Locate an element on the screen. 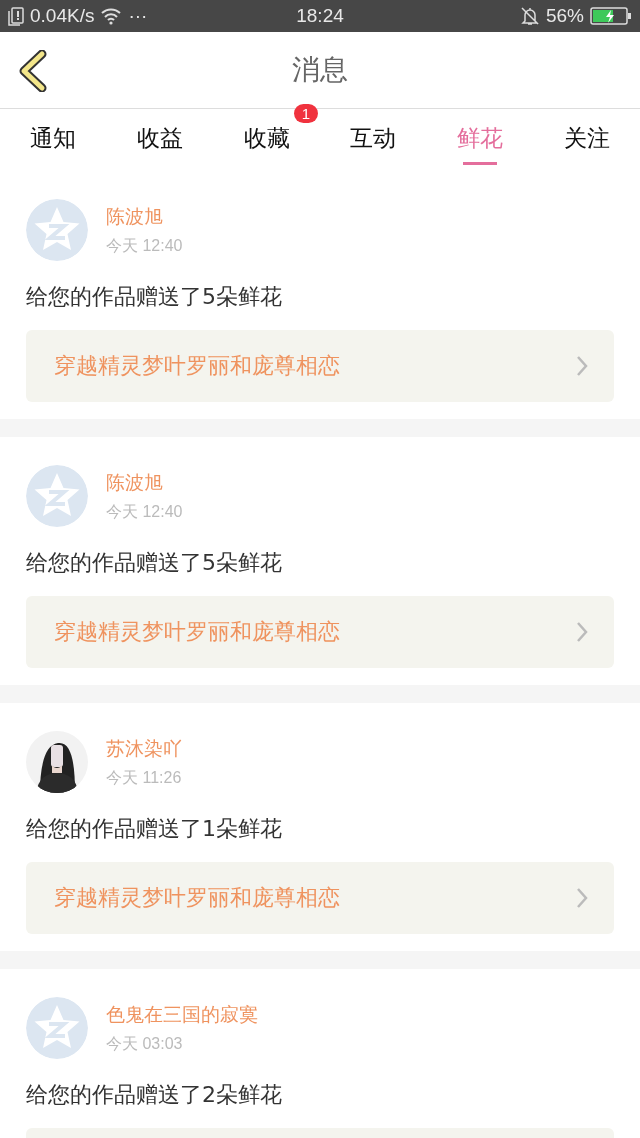  user-name: 色鬼在三国的寂寞 is located at coordinates (182, 1014).